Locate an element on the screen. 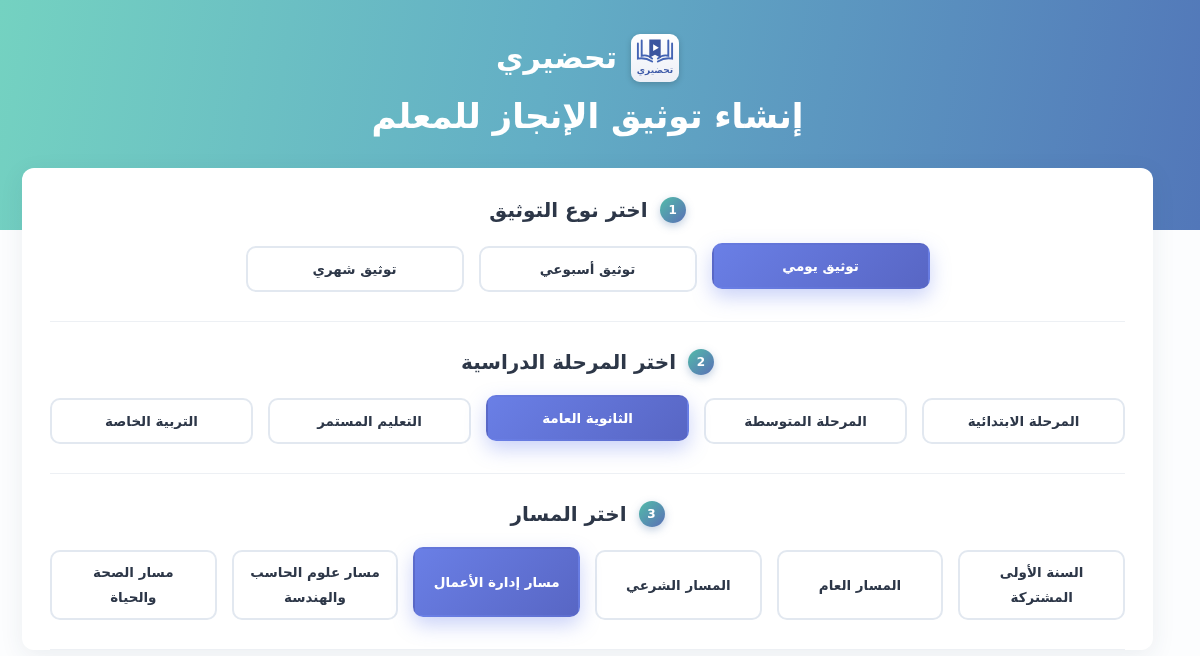 This screenshot has width=1200, height=656. option-button: المرحلة المتوسطة is located at coordinates (805, 421).